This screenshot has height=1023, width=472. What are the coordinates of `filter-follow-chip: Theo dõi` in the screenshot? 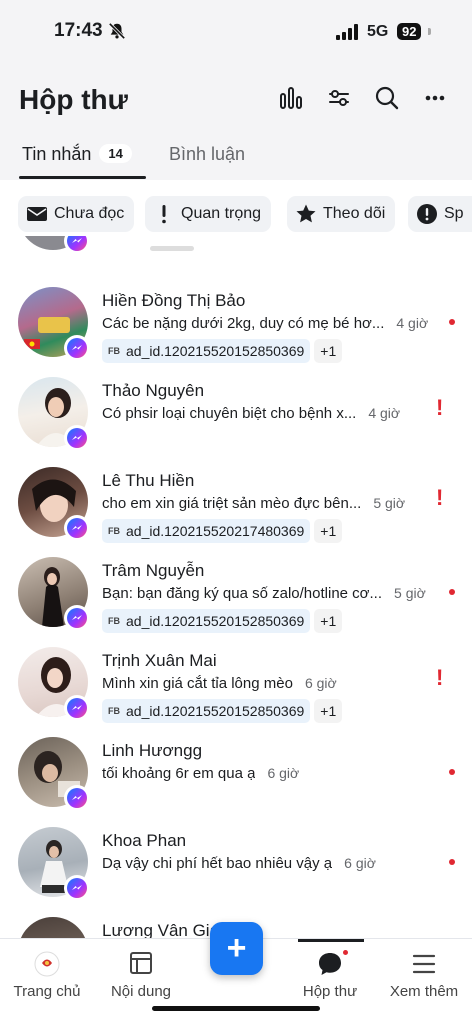 It's located at (341, 214).